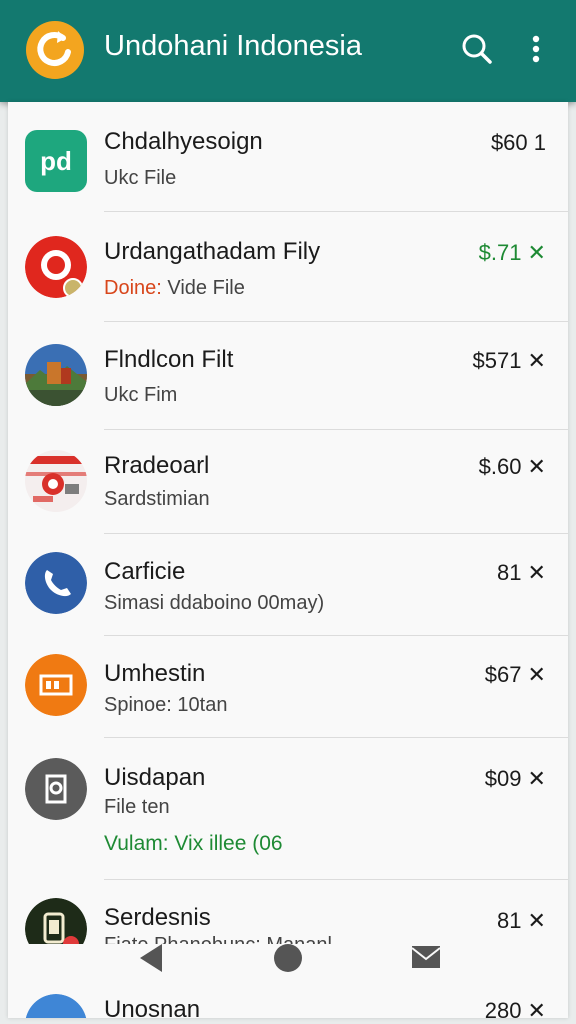 This screenshot has width=576, height=1024. I want to click on back-triangle-icon, so click(151, 958).